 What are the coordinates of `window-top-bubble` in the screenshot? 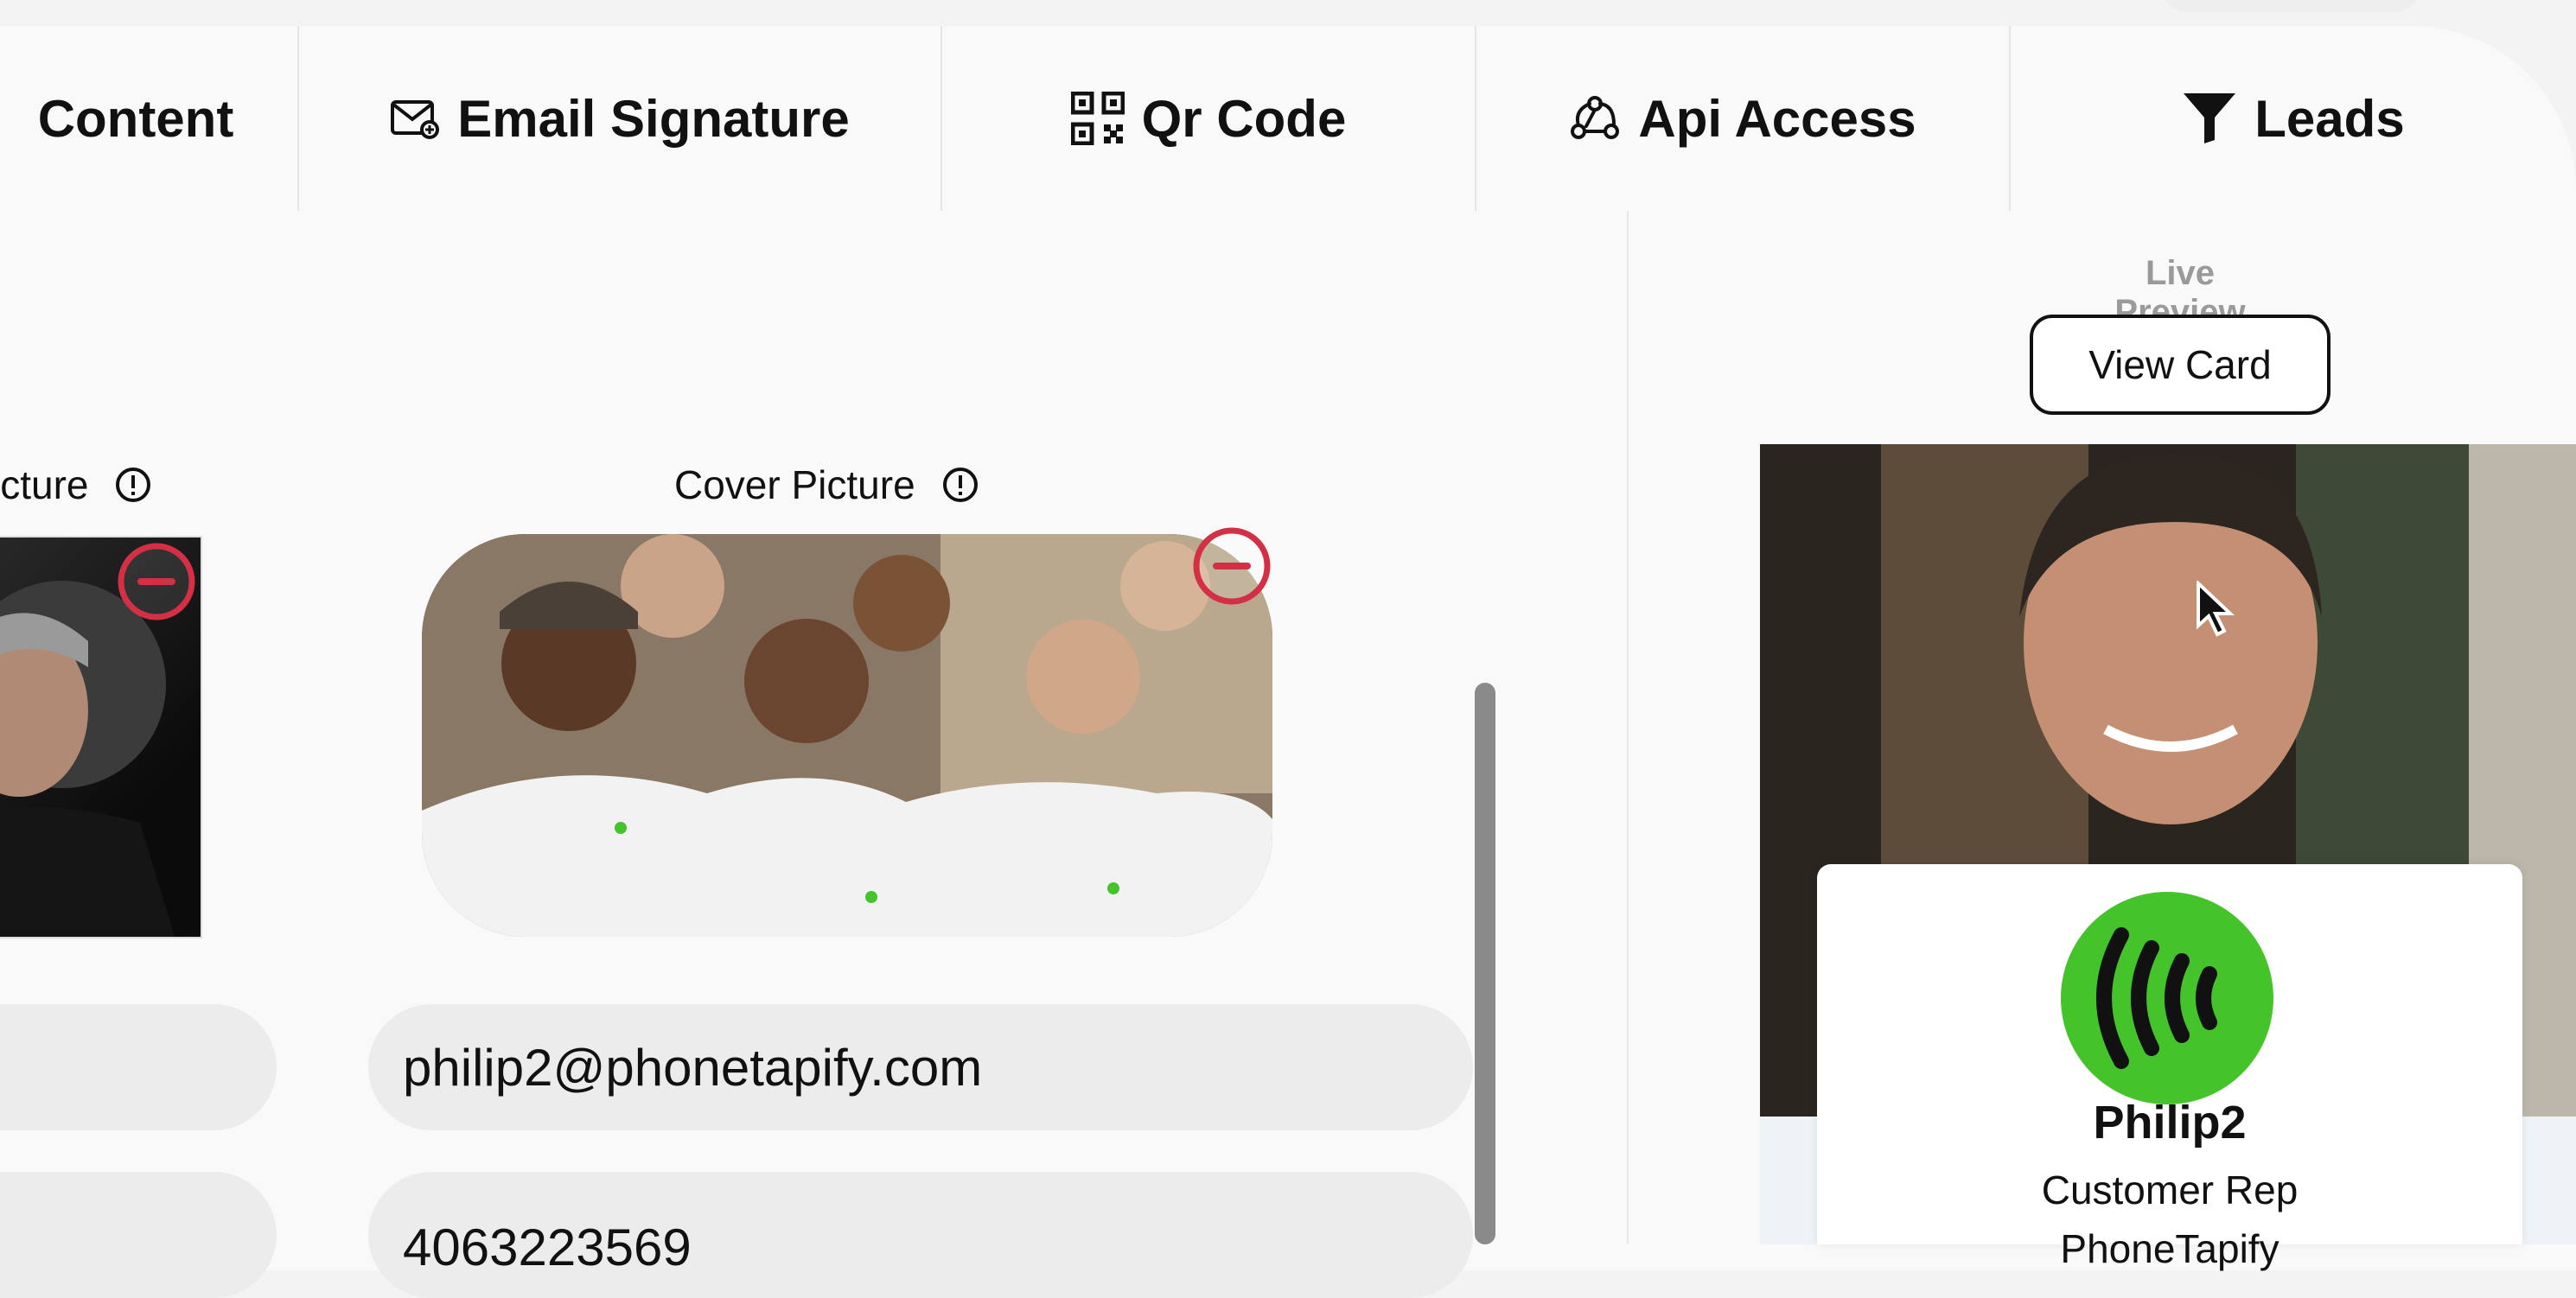 It's located at (2290, 6).